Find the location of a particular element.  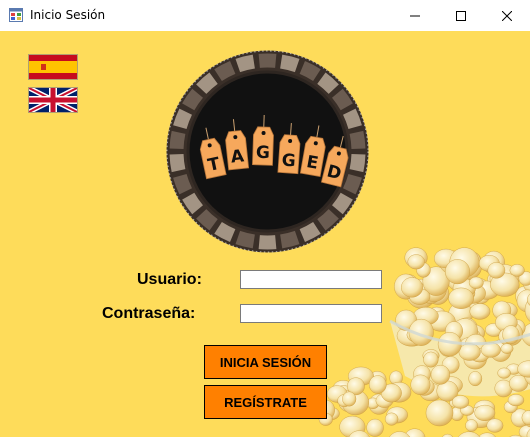

uk-flag-icon is located at coordinates (53, 100).